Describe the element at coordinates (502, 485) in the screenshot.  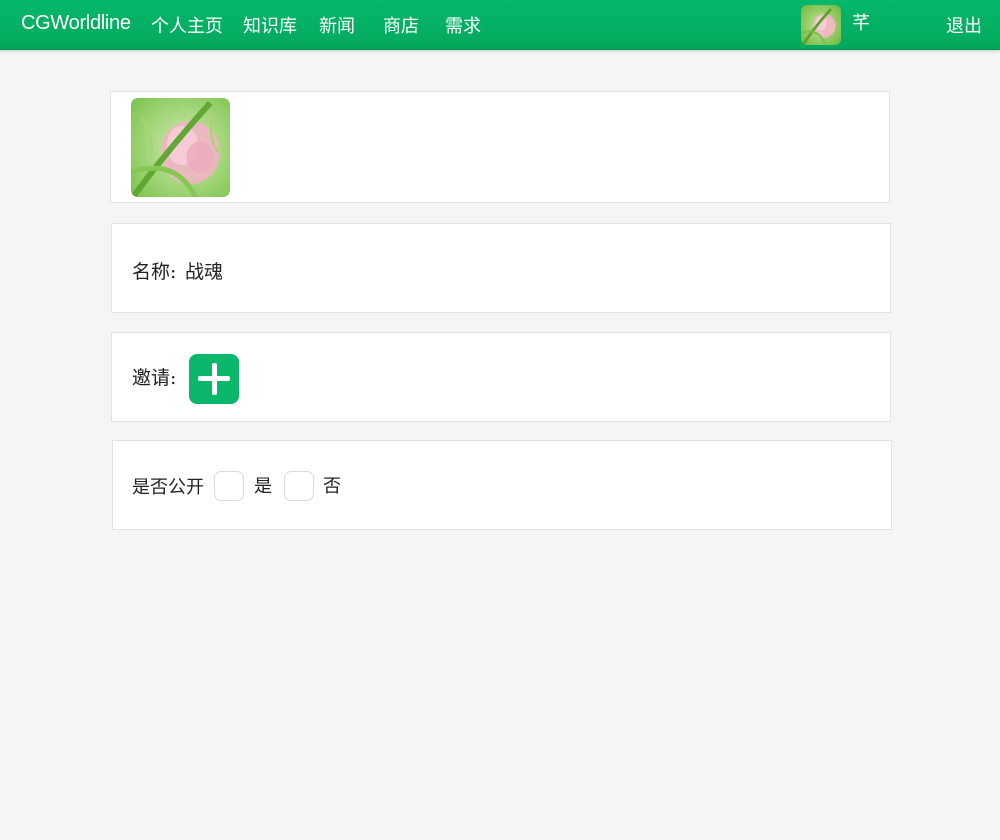
I see `public-panel: 是否公开 是 否` at that location.